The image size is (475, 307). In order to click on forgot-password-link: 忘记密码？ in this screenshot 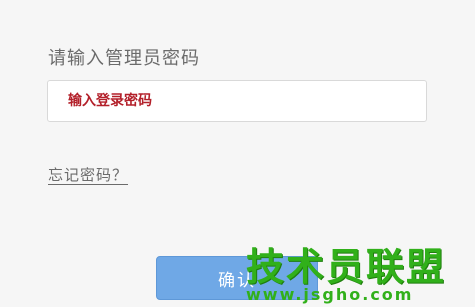, I will do `click(88, 174)`.